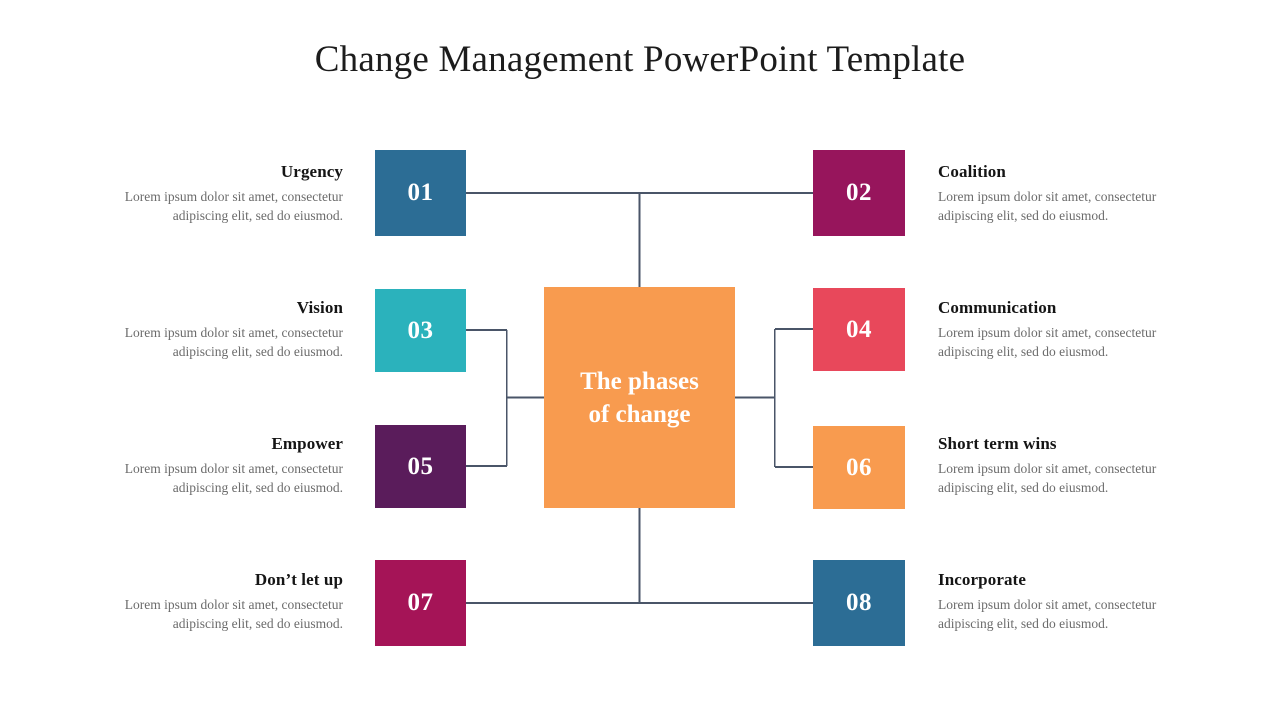 The height and width of the screenshot is (720, 1280). I want to click on phase-heading-07: Don’t let up, so click(298, 579).